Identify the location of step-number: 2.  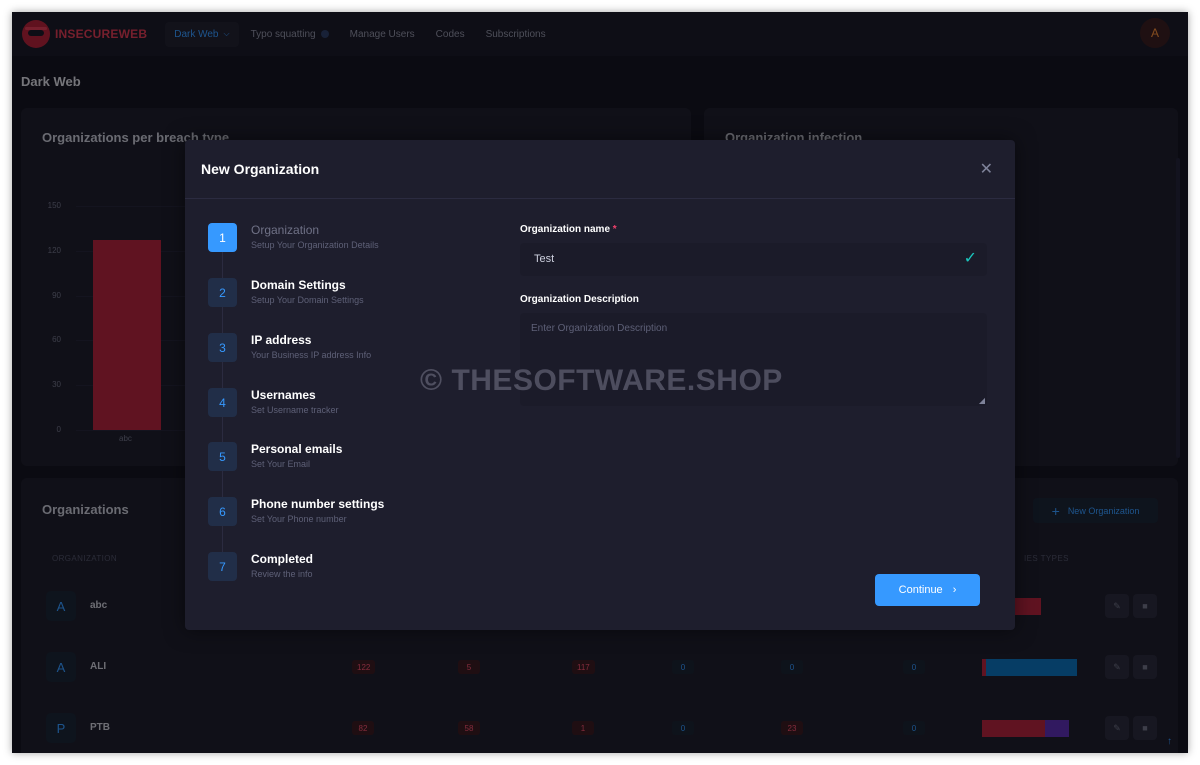
(222, 292).